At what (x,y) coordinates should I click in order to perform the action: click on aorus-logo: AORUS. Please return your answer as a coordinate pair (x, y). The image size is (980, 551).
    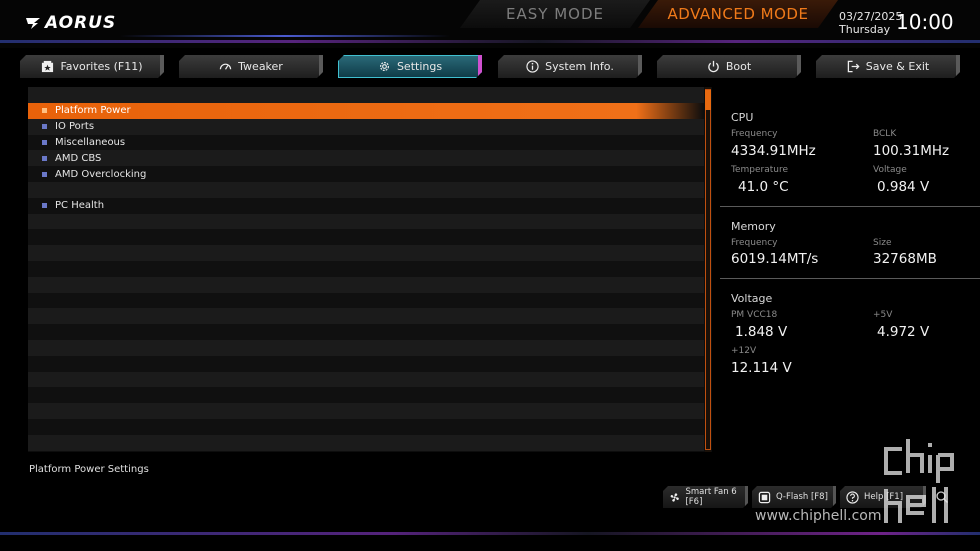
    Looking at the image, I should click on (70, 23).